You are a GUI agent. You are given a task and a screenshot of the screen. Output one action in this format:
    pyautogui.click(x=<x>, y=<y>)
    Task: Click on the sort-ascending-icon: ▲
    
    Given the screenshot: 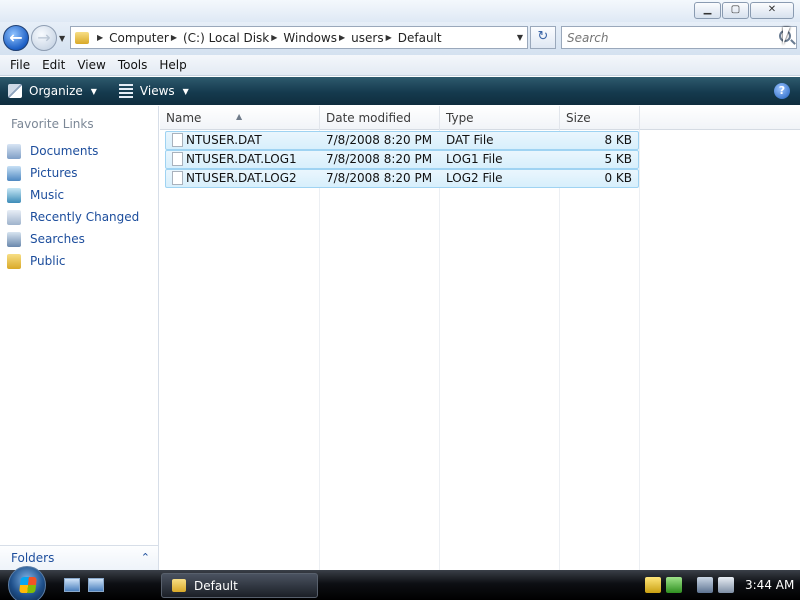 What is the action you would take?
    pyautogui.click(x=239, y=116)
    